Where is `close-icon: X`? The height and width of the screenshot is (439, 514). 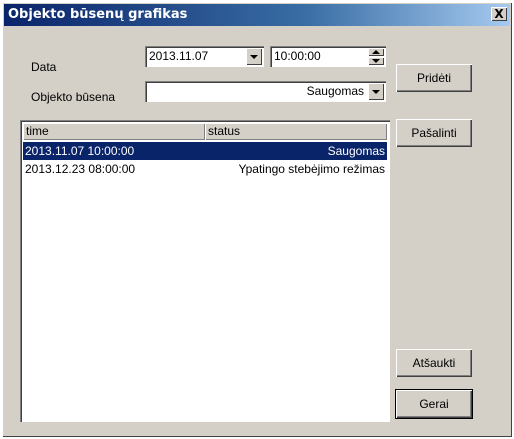 close-icon: X is located at coordinates (499, 14).